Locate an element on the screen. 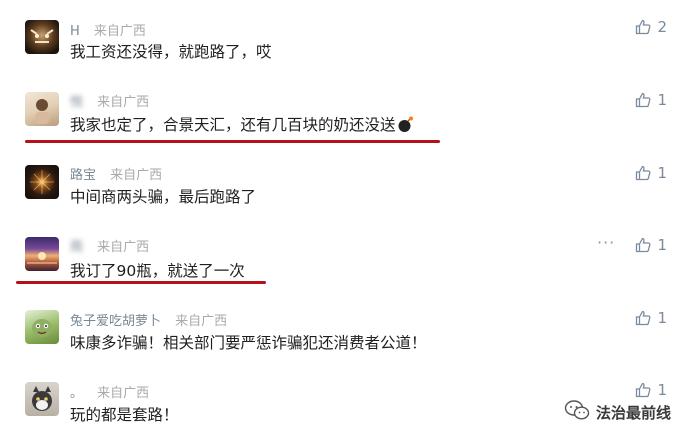 The width and height of the screenshot is (693, 443). comment-meta: 雨 来自广西 is located at coordinates (109, 245).